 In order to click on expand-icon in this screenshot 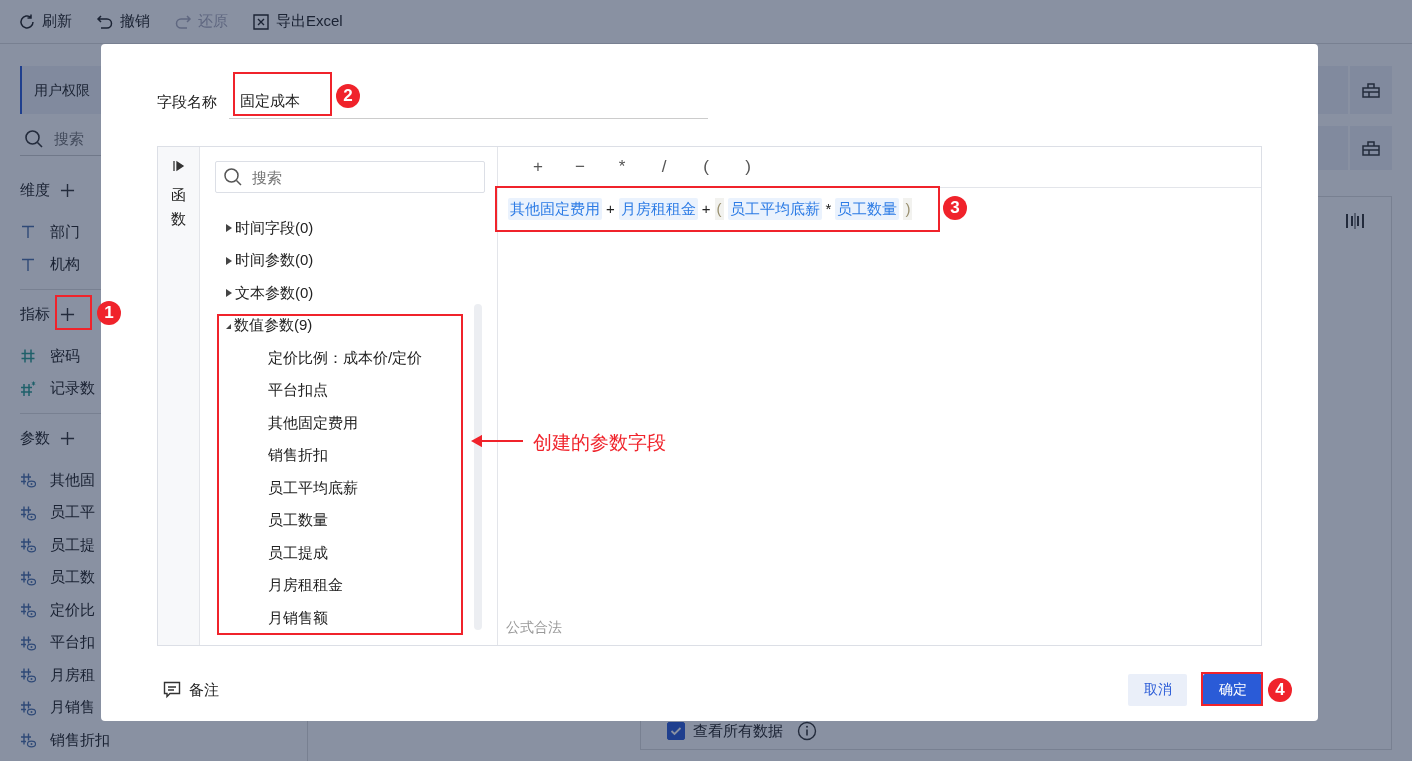, I will do `click(178, 166)`.